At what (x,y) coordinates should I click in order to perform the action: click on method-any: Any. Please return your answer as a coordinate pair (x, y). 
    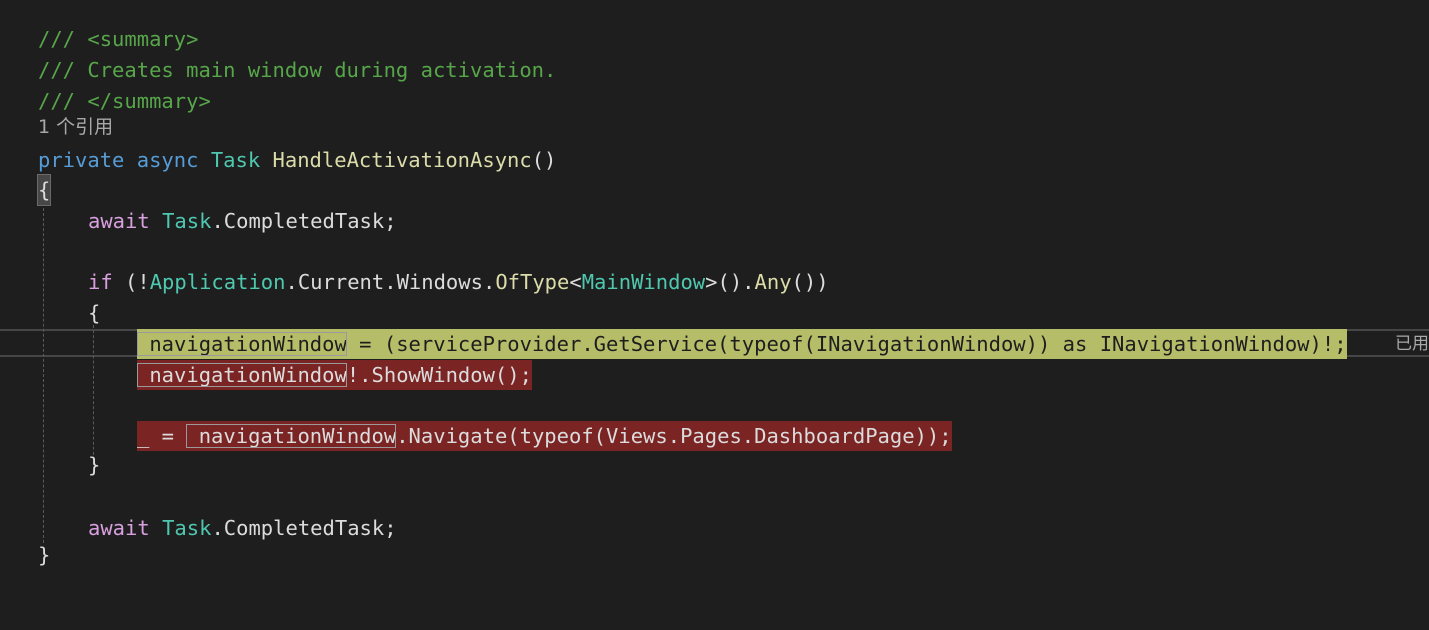
    Looking at the image, I should click on (773, 282).